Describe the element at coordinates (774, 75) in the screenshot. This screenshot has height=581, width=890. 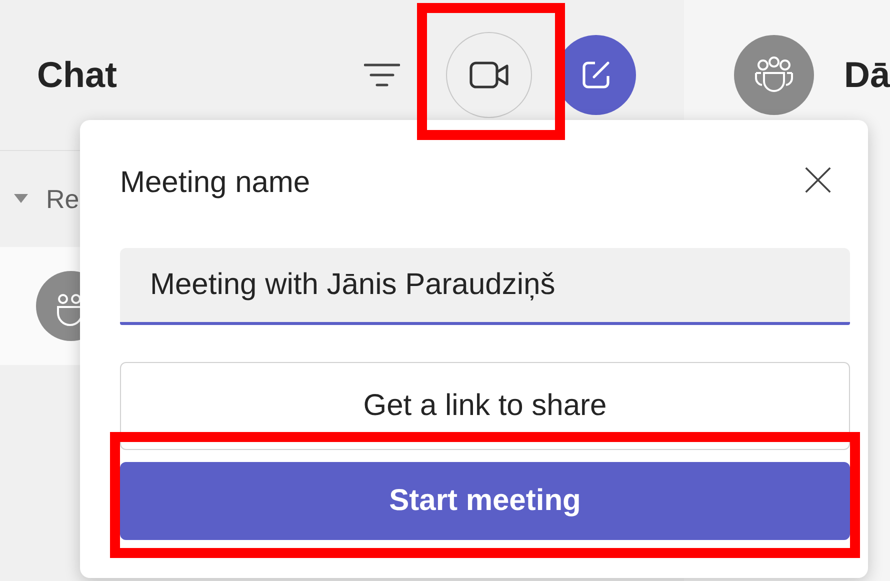
I see `group-avatar-icon` at that location.